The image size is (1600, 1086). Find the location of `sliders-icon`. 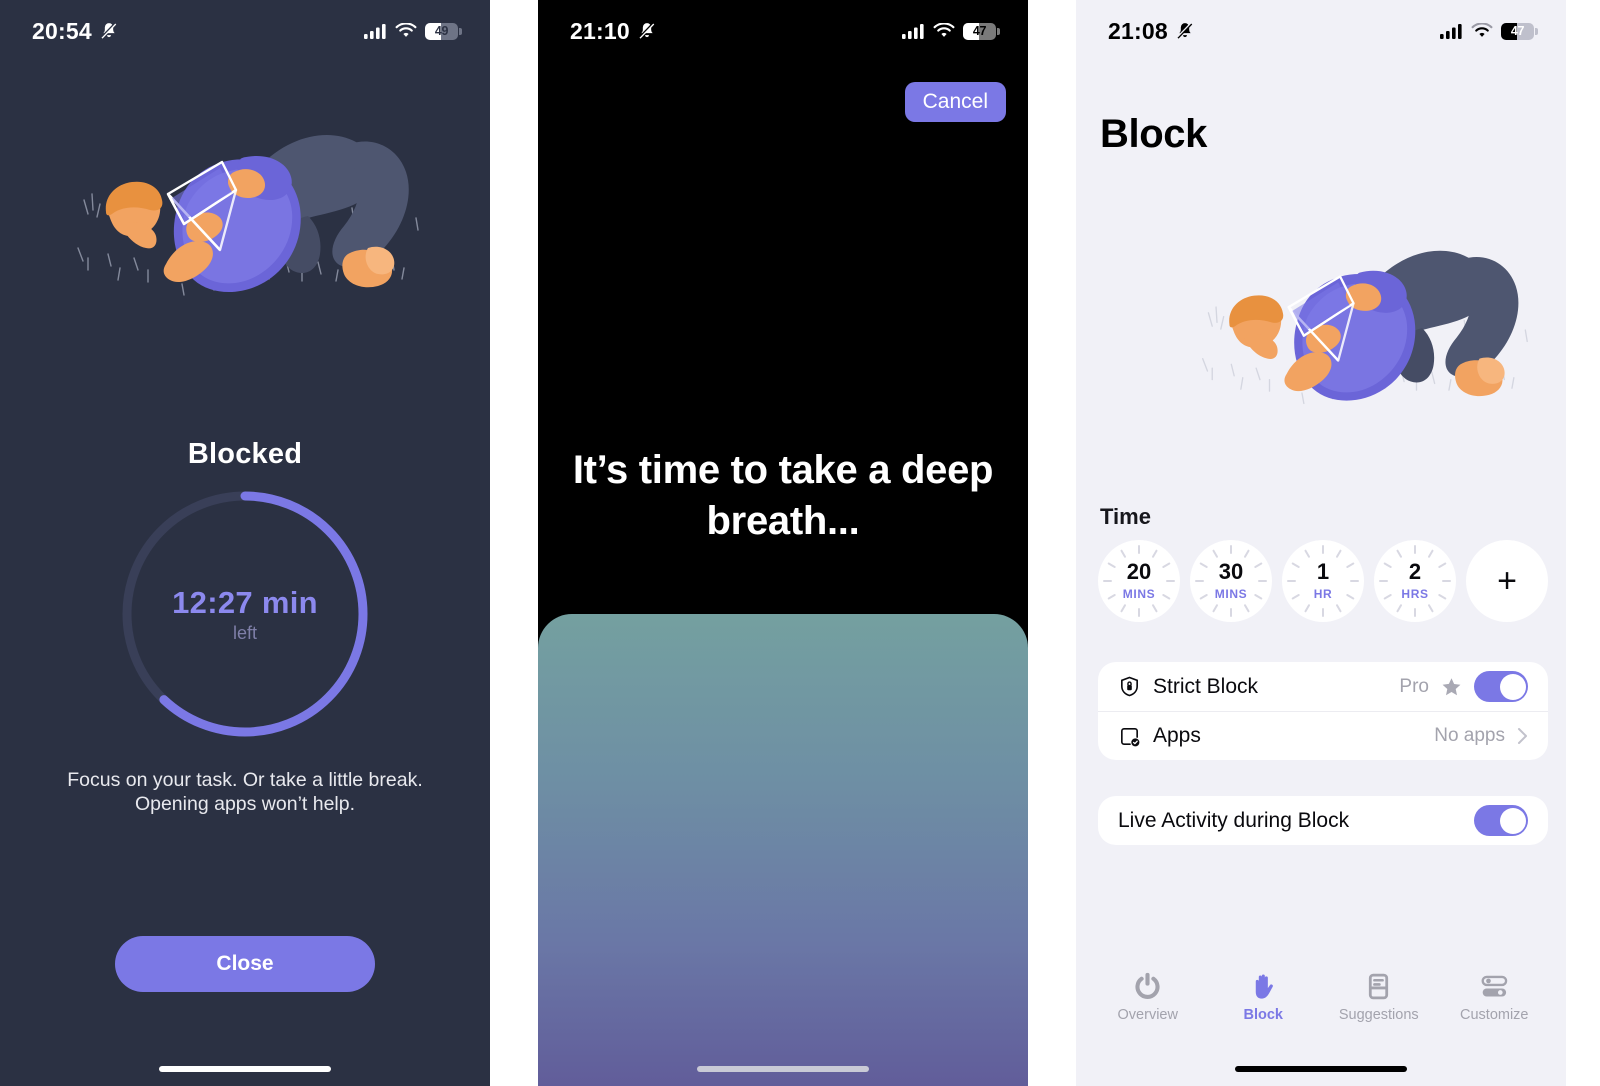

sliders-icon is located at coordinates (1494, 986).